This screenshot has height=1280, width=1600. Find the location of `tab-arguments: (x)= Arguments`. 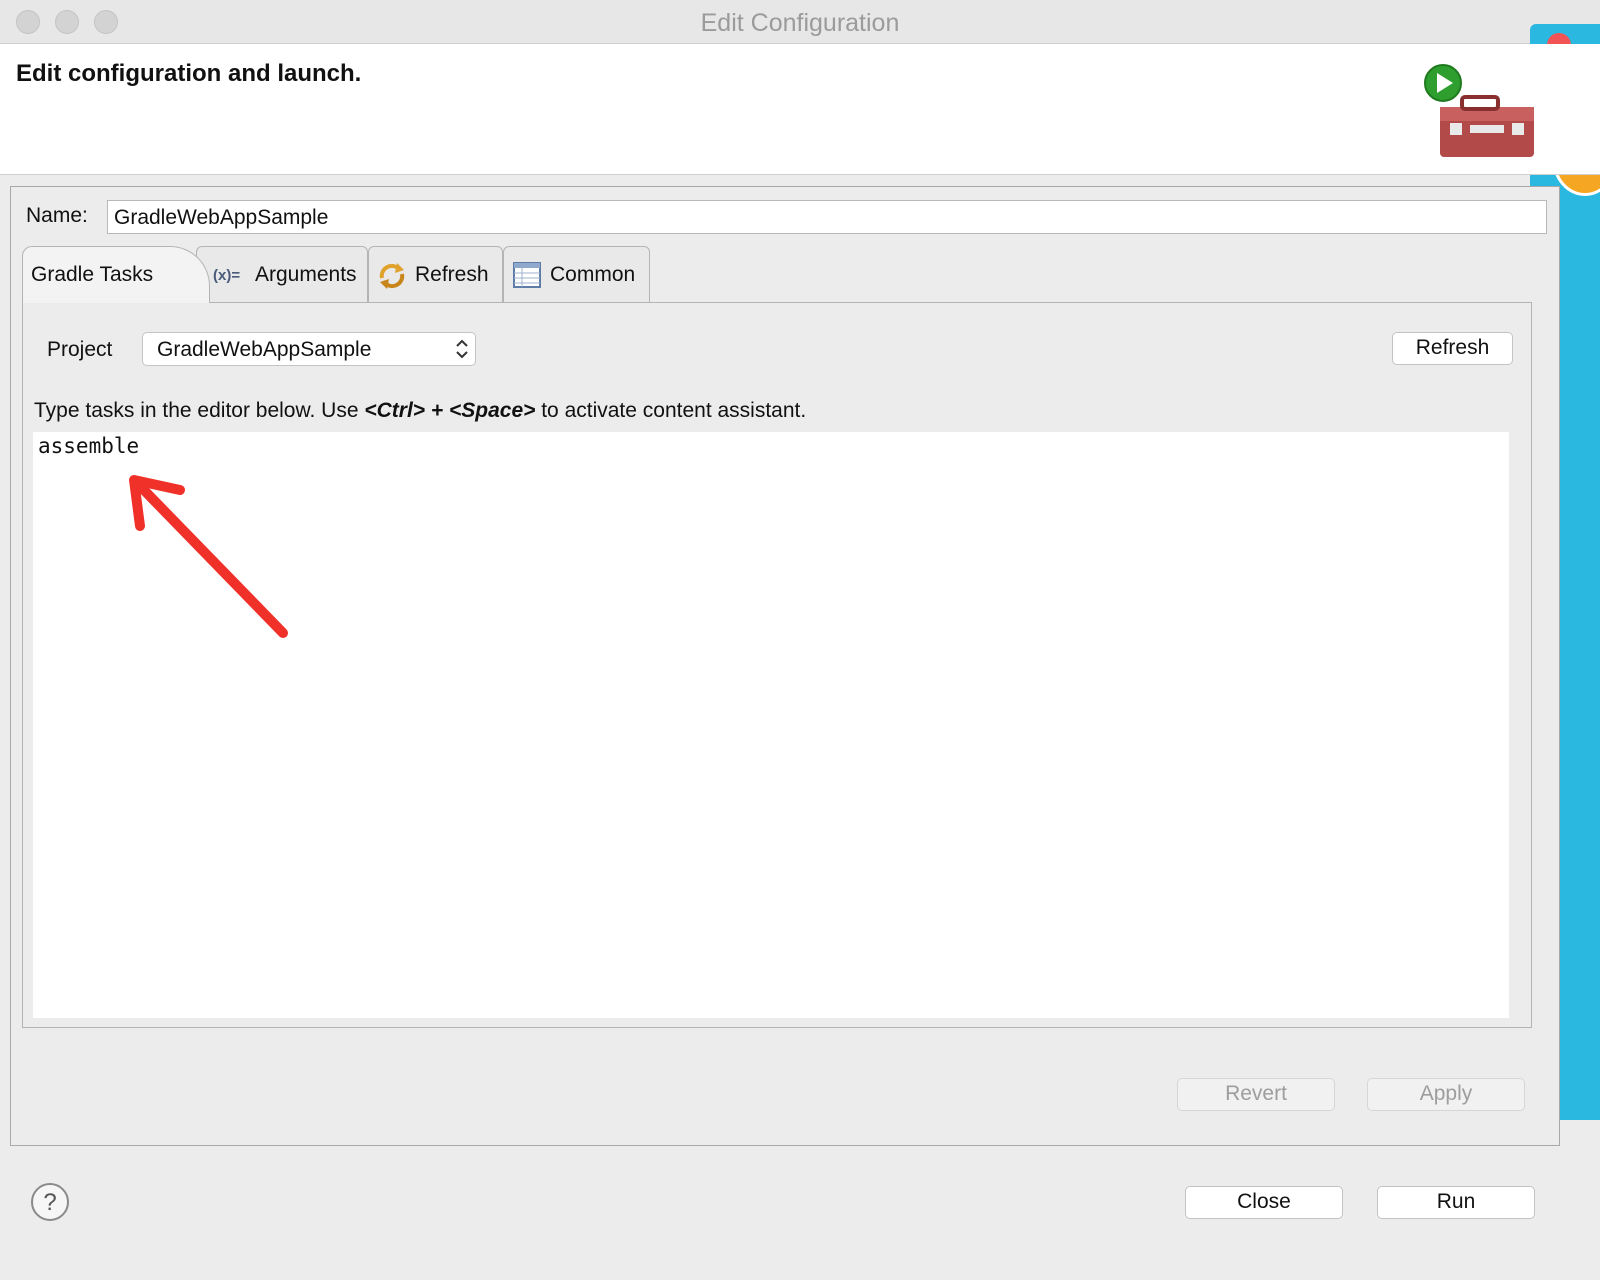

tab-arguments: (x)= Arguments is located at coordinates (282, 274).